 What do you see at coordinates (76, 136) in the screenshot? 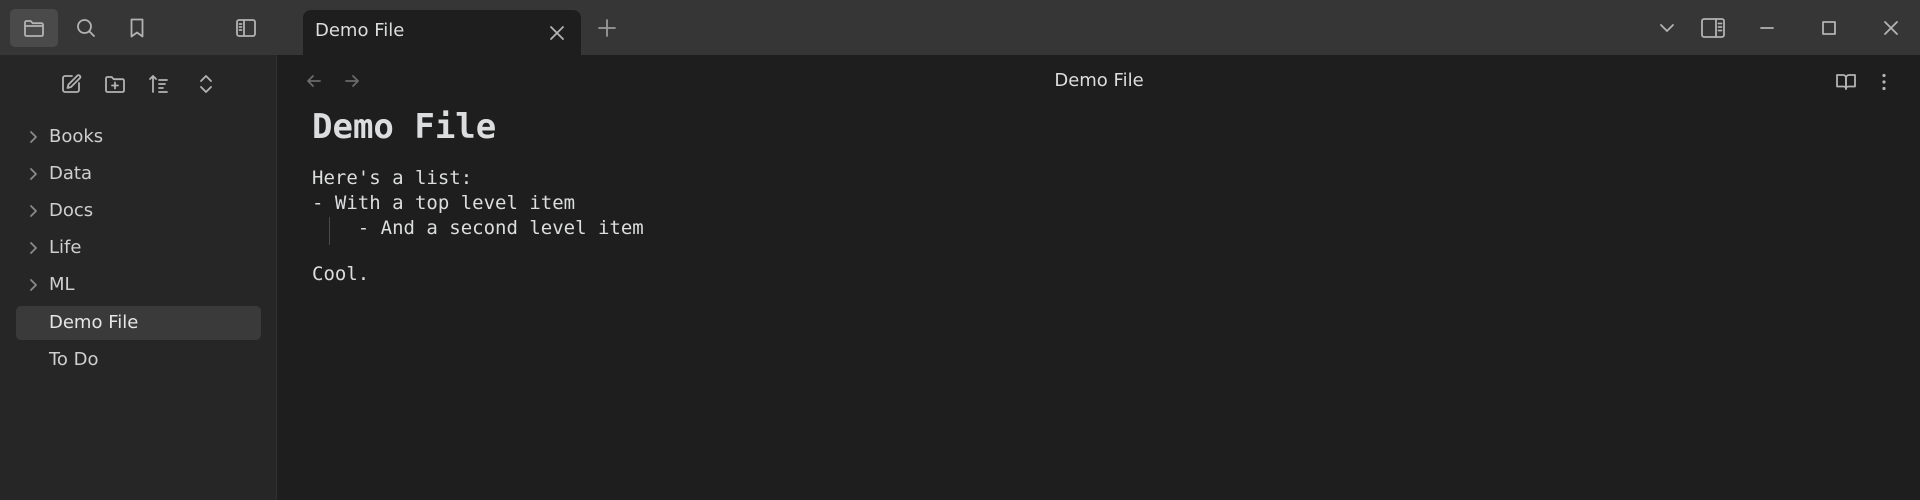
I see `tree-item-label: Books` at bounding box center [76, 136].